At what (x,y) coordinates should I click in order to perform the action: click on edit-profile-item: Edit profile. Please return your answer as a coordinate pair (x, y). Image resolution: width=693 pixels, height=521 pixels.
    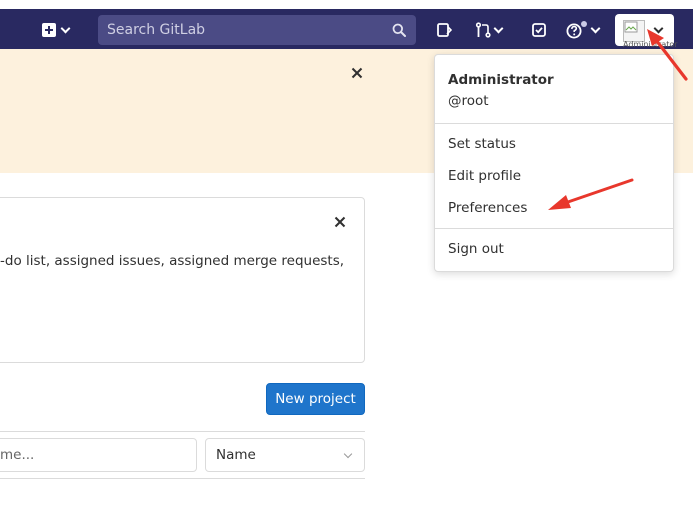
    Looking at the image, I should click on (484, 176).